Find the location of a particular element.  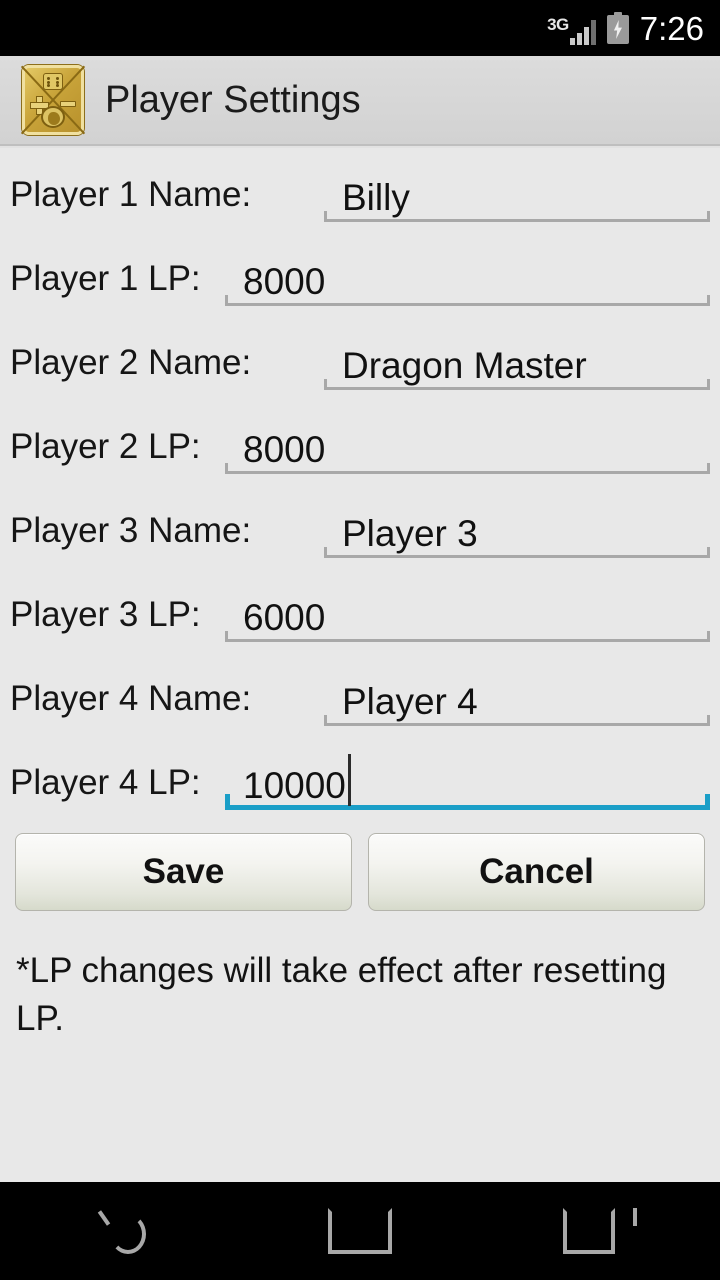

field-value: Dragon Master is located at coordinates (464, 365).